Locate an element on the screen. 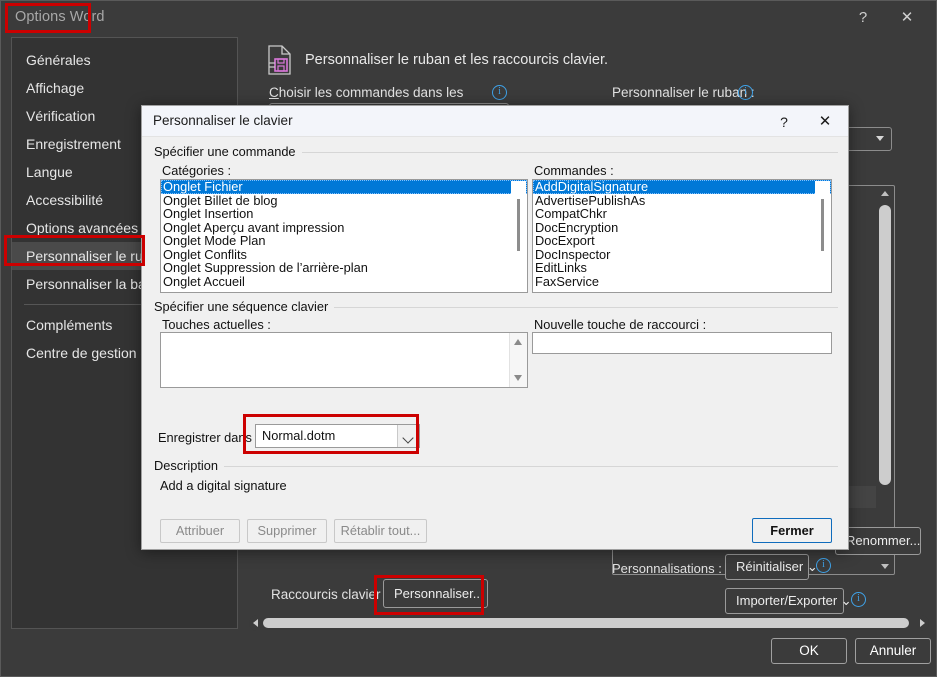 This screenshot has height=677, width=937. specify-command-group-label: Spécifier une commande is located at coordinates (228, 151).